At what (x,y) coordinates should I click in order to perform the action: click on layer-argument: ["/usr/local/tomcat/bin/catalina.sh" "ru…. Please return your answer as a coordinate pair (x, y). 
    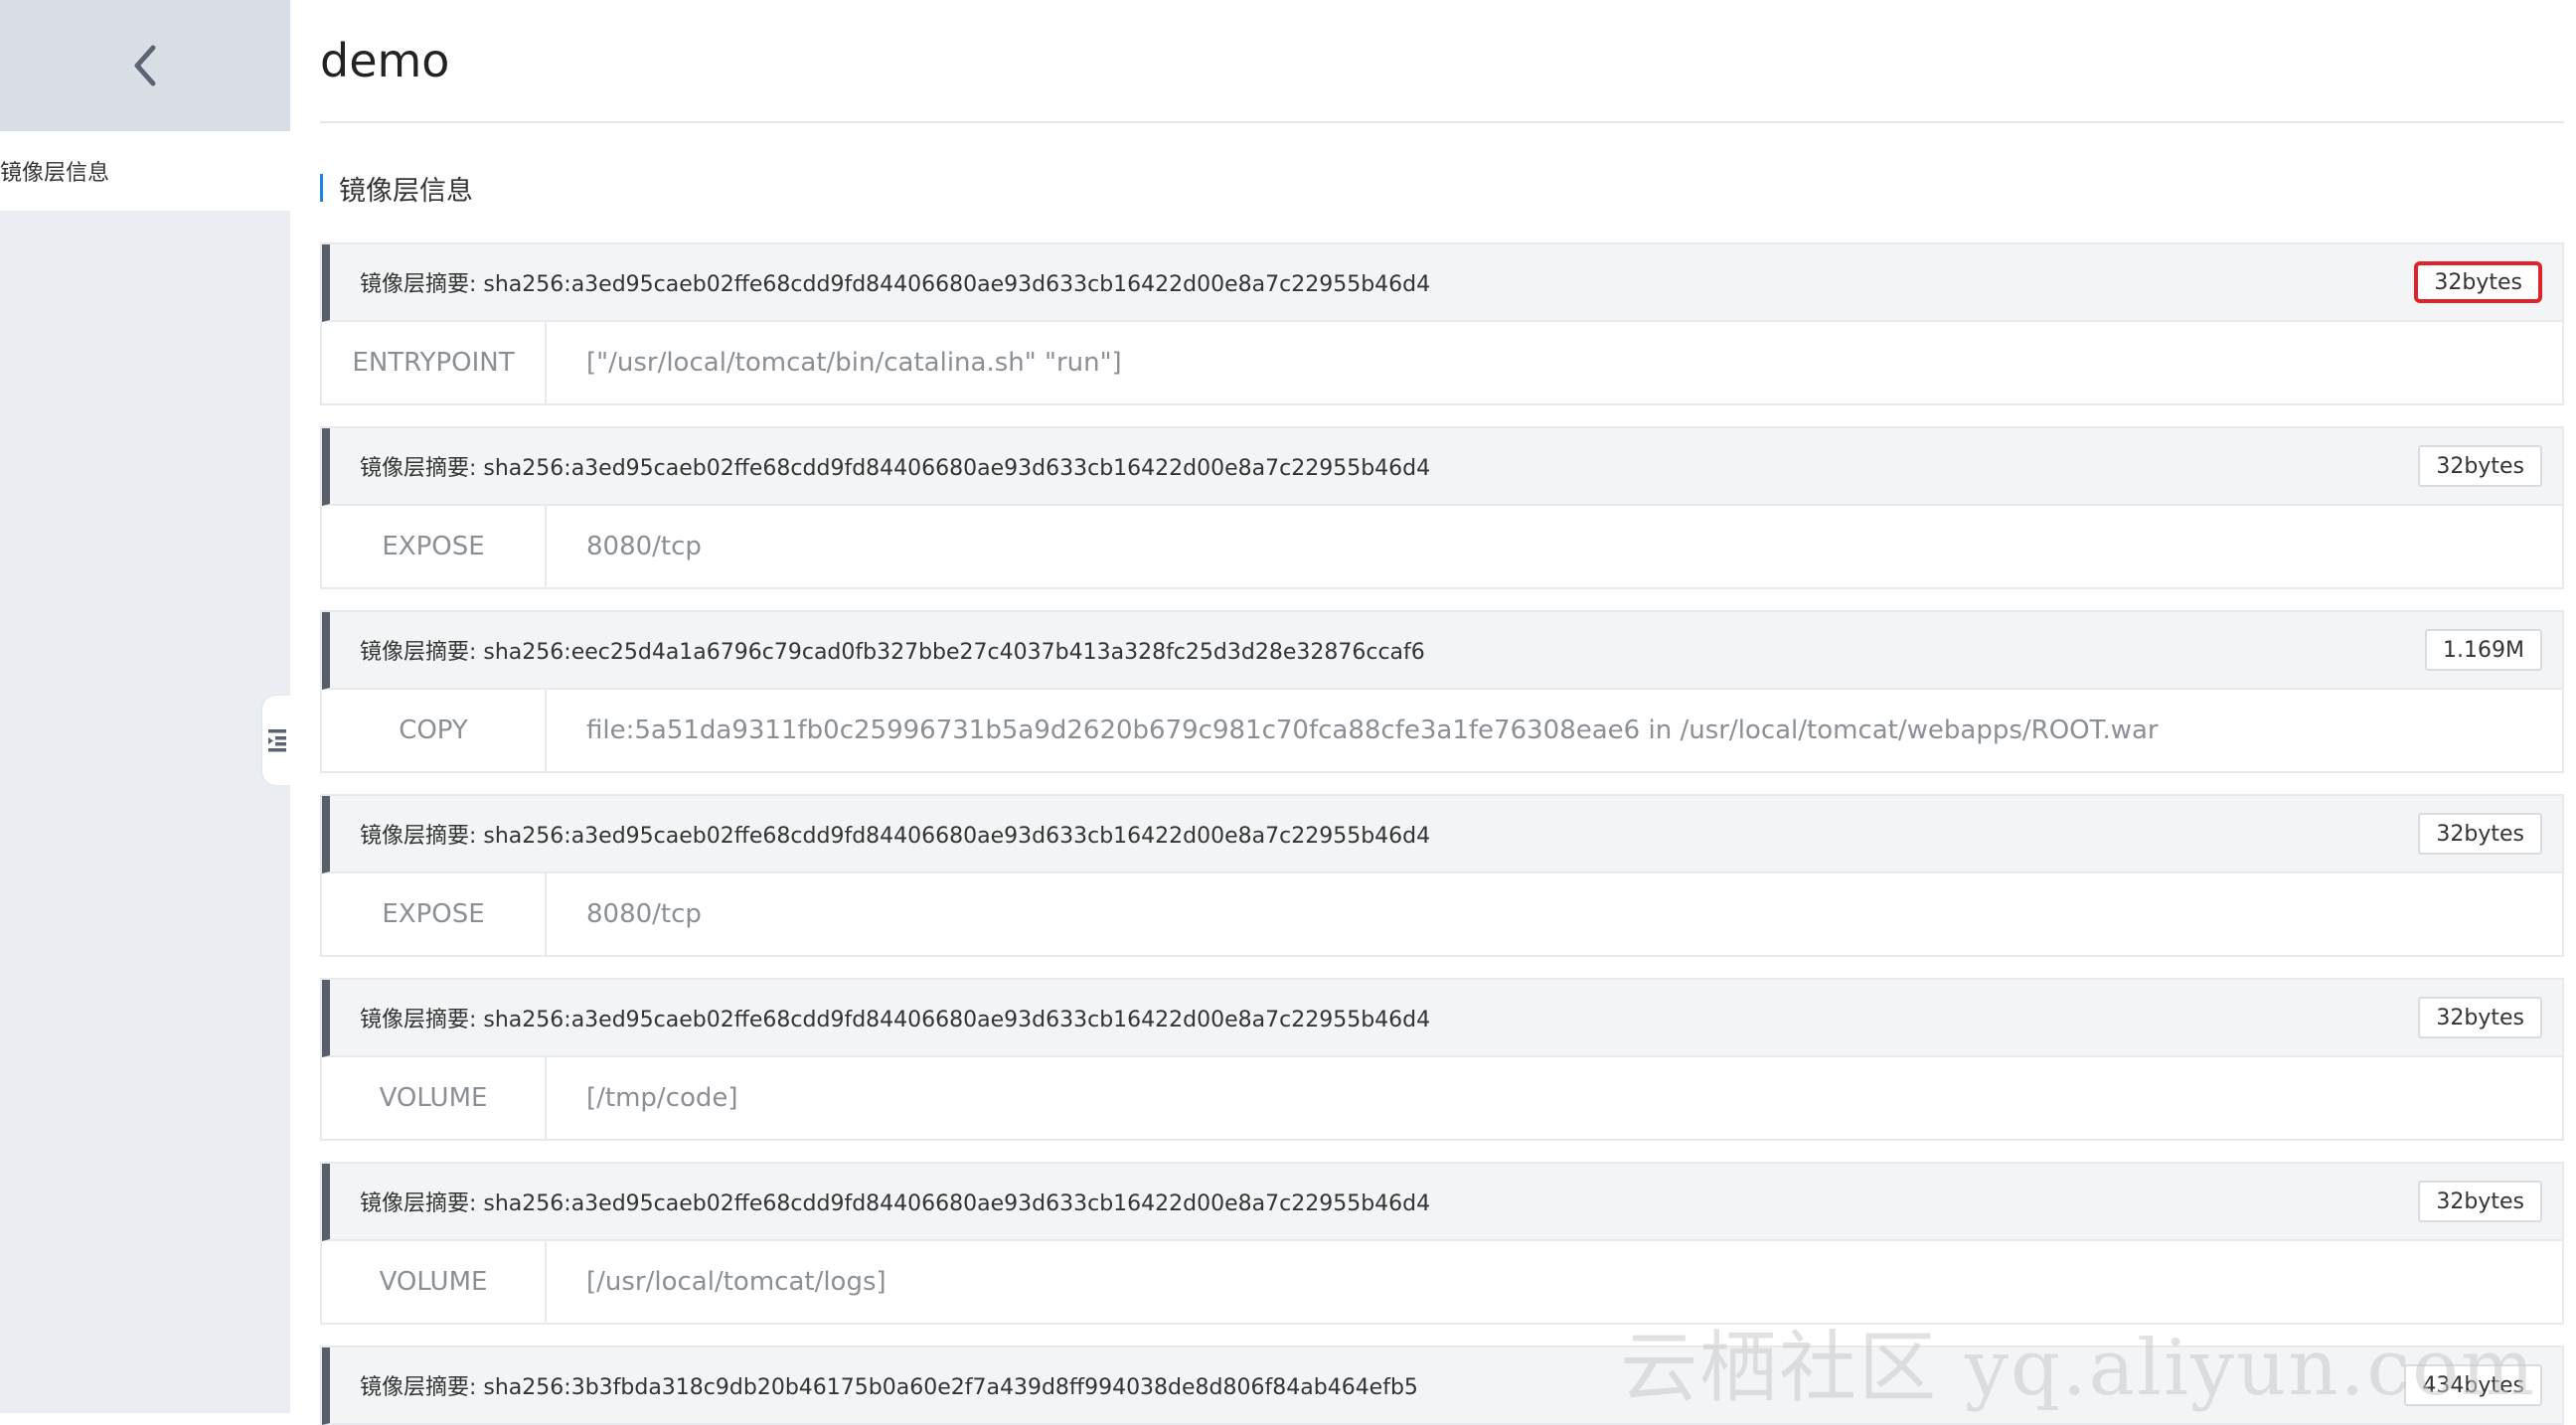
    Looking at the image, I should click on (854, 363).